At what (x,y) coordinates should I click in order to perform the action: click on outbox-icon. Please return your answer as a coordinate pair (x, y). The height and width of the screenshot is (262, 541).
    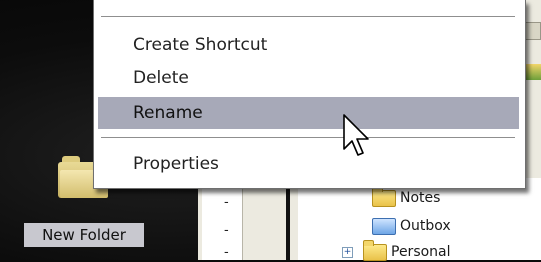
    Looking at the image, I should click on (384, 226).